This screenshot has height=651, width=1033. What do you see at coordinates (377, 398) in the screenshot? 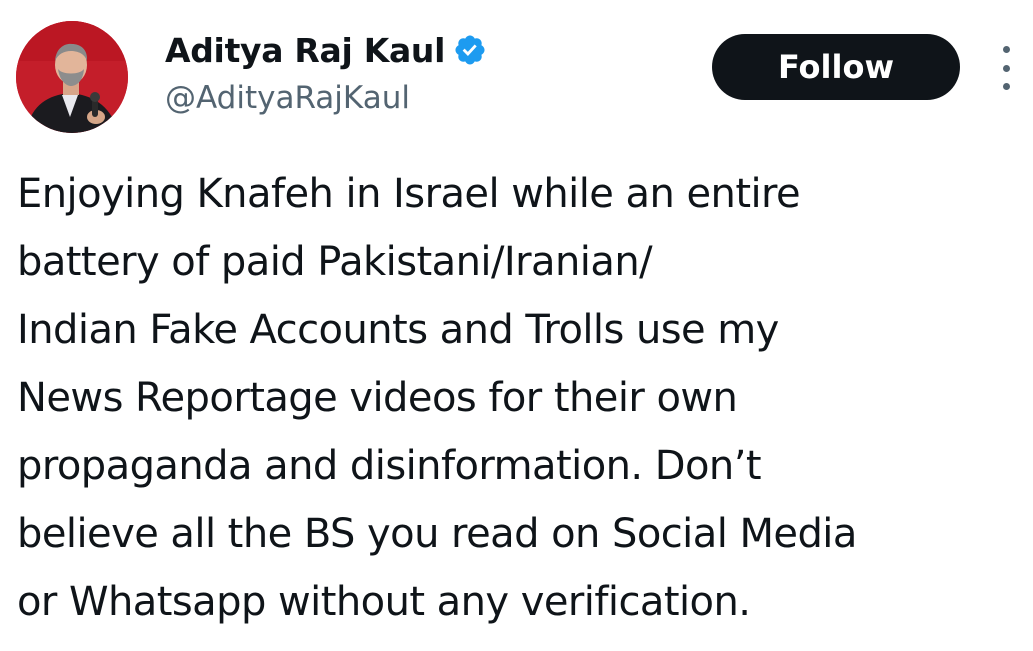
I see `tweet-text-line: News Reportage videos for their own` at bounding box center [377, 398].